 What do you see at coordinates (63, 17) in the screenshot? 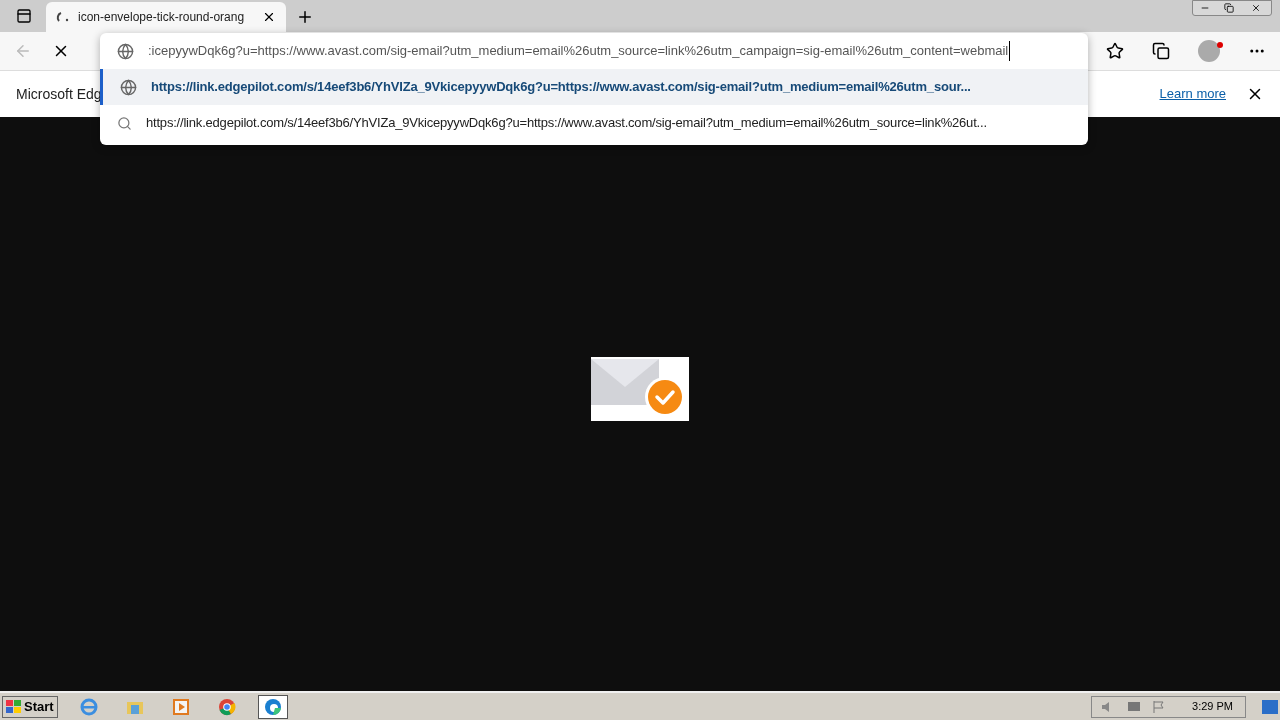
I see `loading-icon` at bounding box center [63, 17].